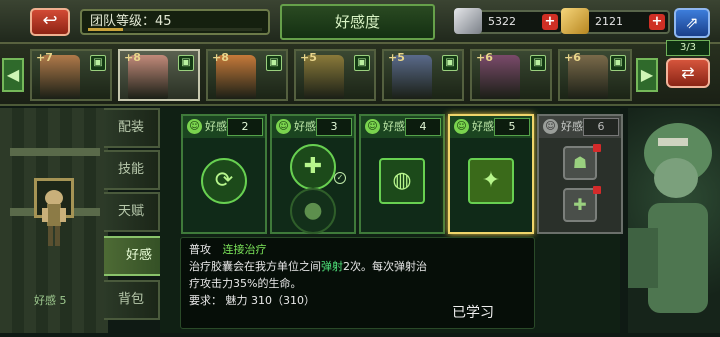 This screenshot has width=720, height=337. I want to click on iron-ore-icon, so click(468, 21).